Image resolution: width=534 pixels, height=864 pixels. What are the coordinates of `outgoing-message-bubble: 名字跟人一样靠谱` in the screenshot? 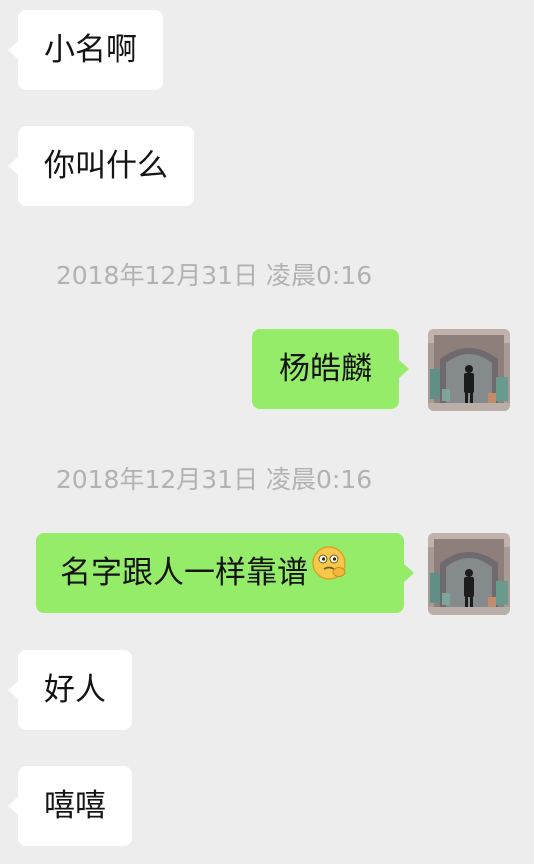 It's located at (225, 572).